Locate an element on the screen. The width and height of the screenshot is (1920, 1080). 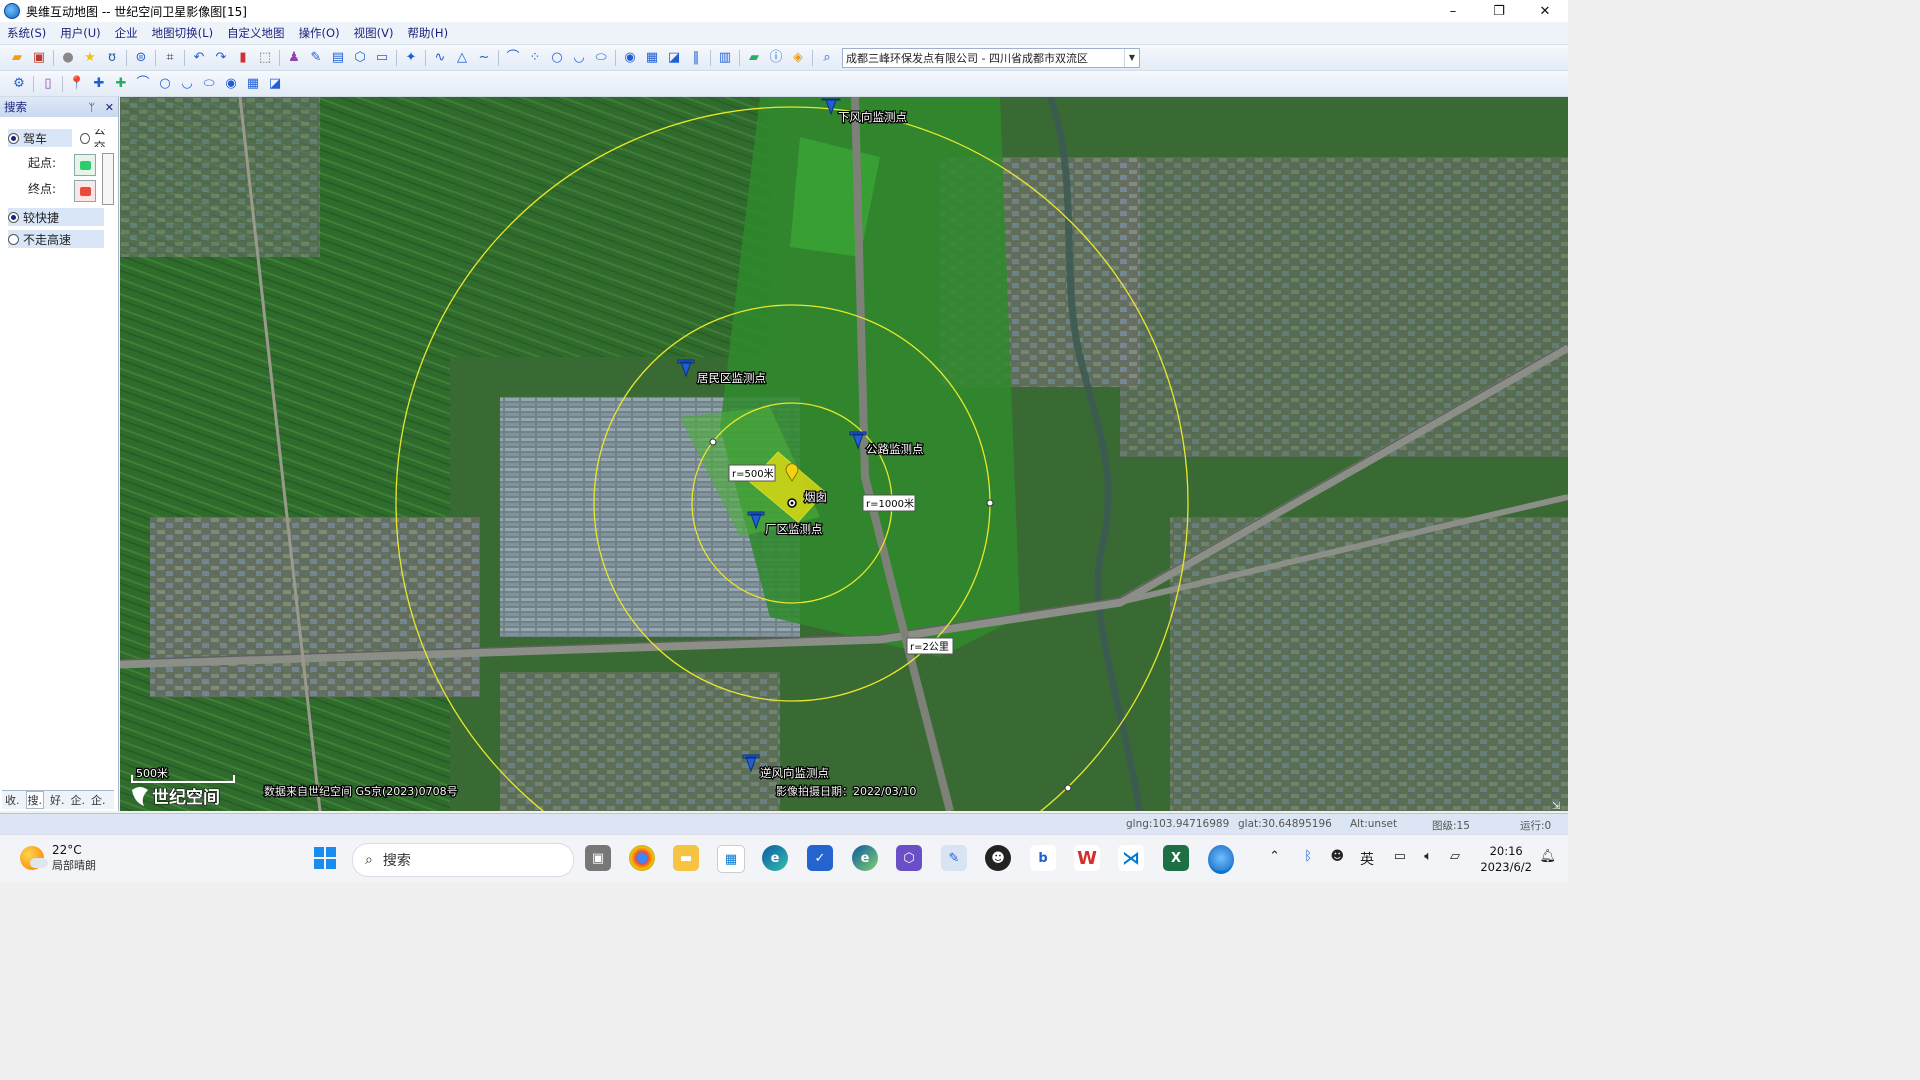
circle-tool-icon: ○ is located at coordinates (165, 84).